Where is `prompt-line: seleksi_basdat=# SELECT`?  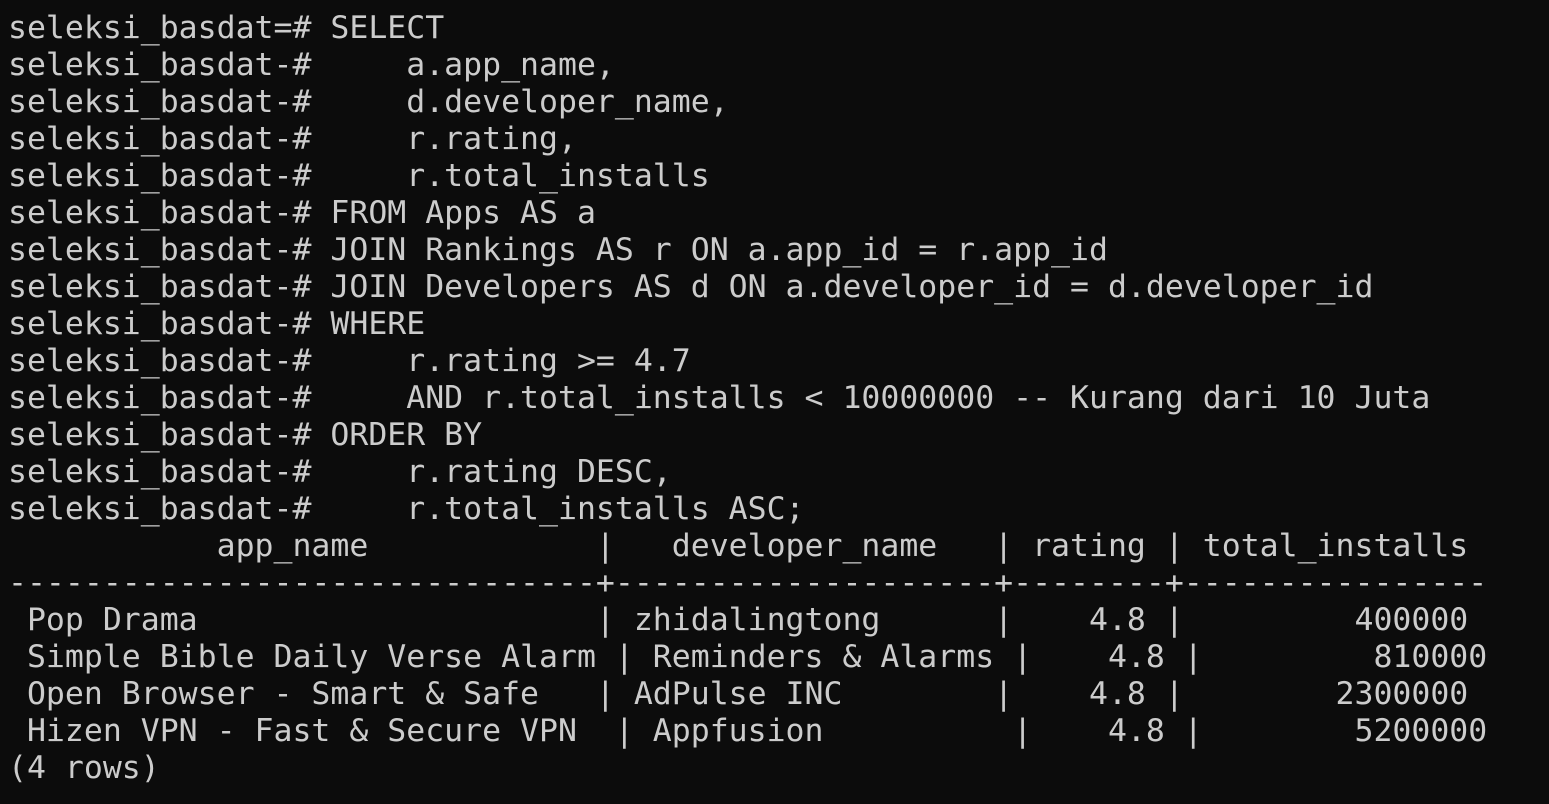
prompt-line: seleksi_basdat=# SELECT is located at coordinates (226, 28).